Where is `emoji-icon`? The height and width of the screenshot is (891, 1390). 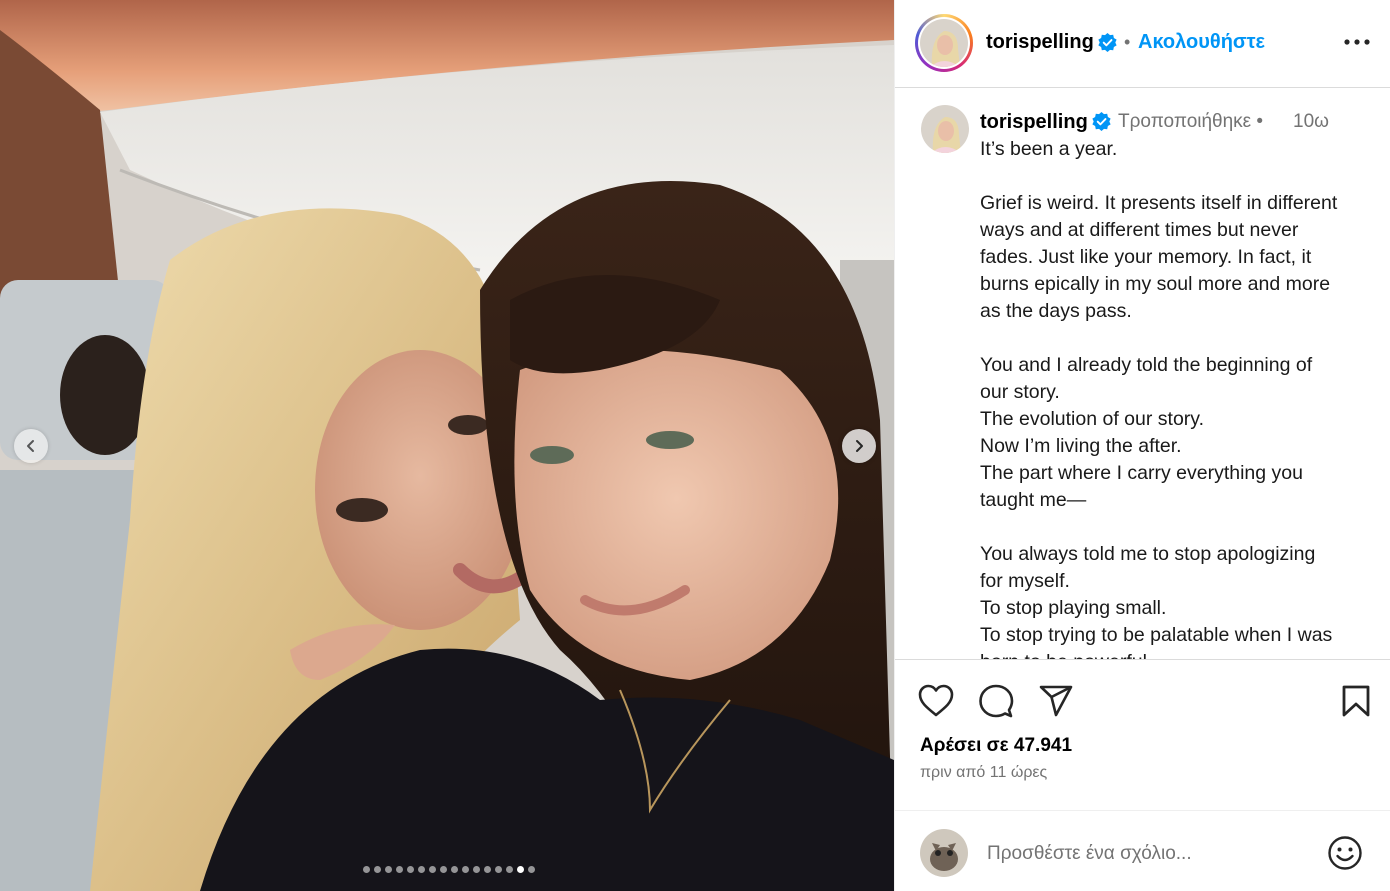 emoji-icon is located at coordinates (1345, 853).